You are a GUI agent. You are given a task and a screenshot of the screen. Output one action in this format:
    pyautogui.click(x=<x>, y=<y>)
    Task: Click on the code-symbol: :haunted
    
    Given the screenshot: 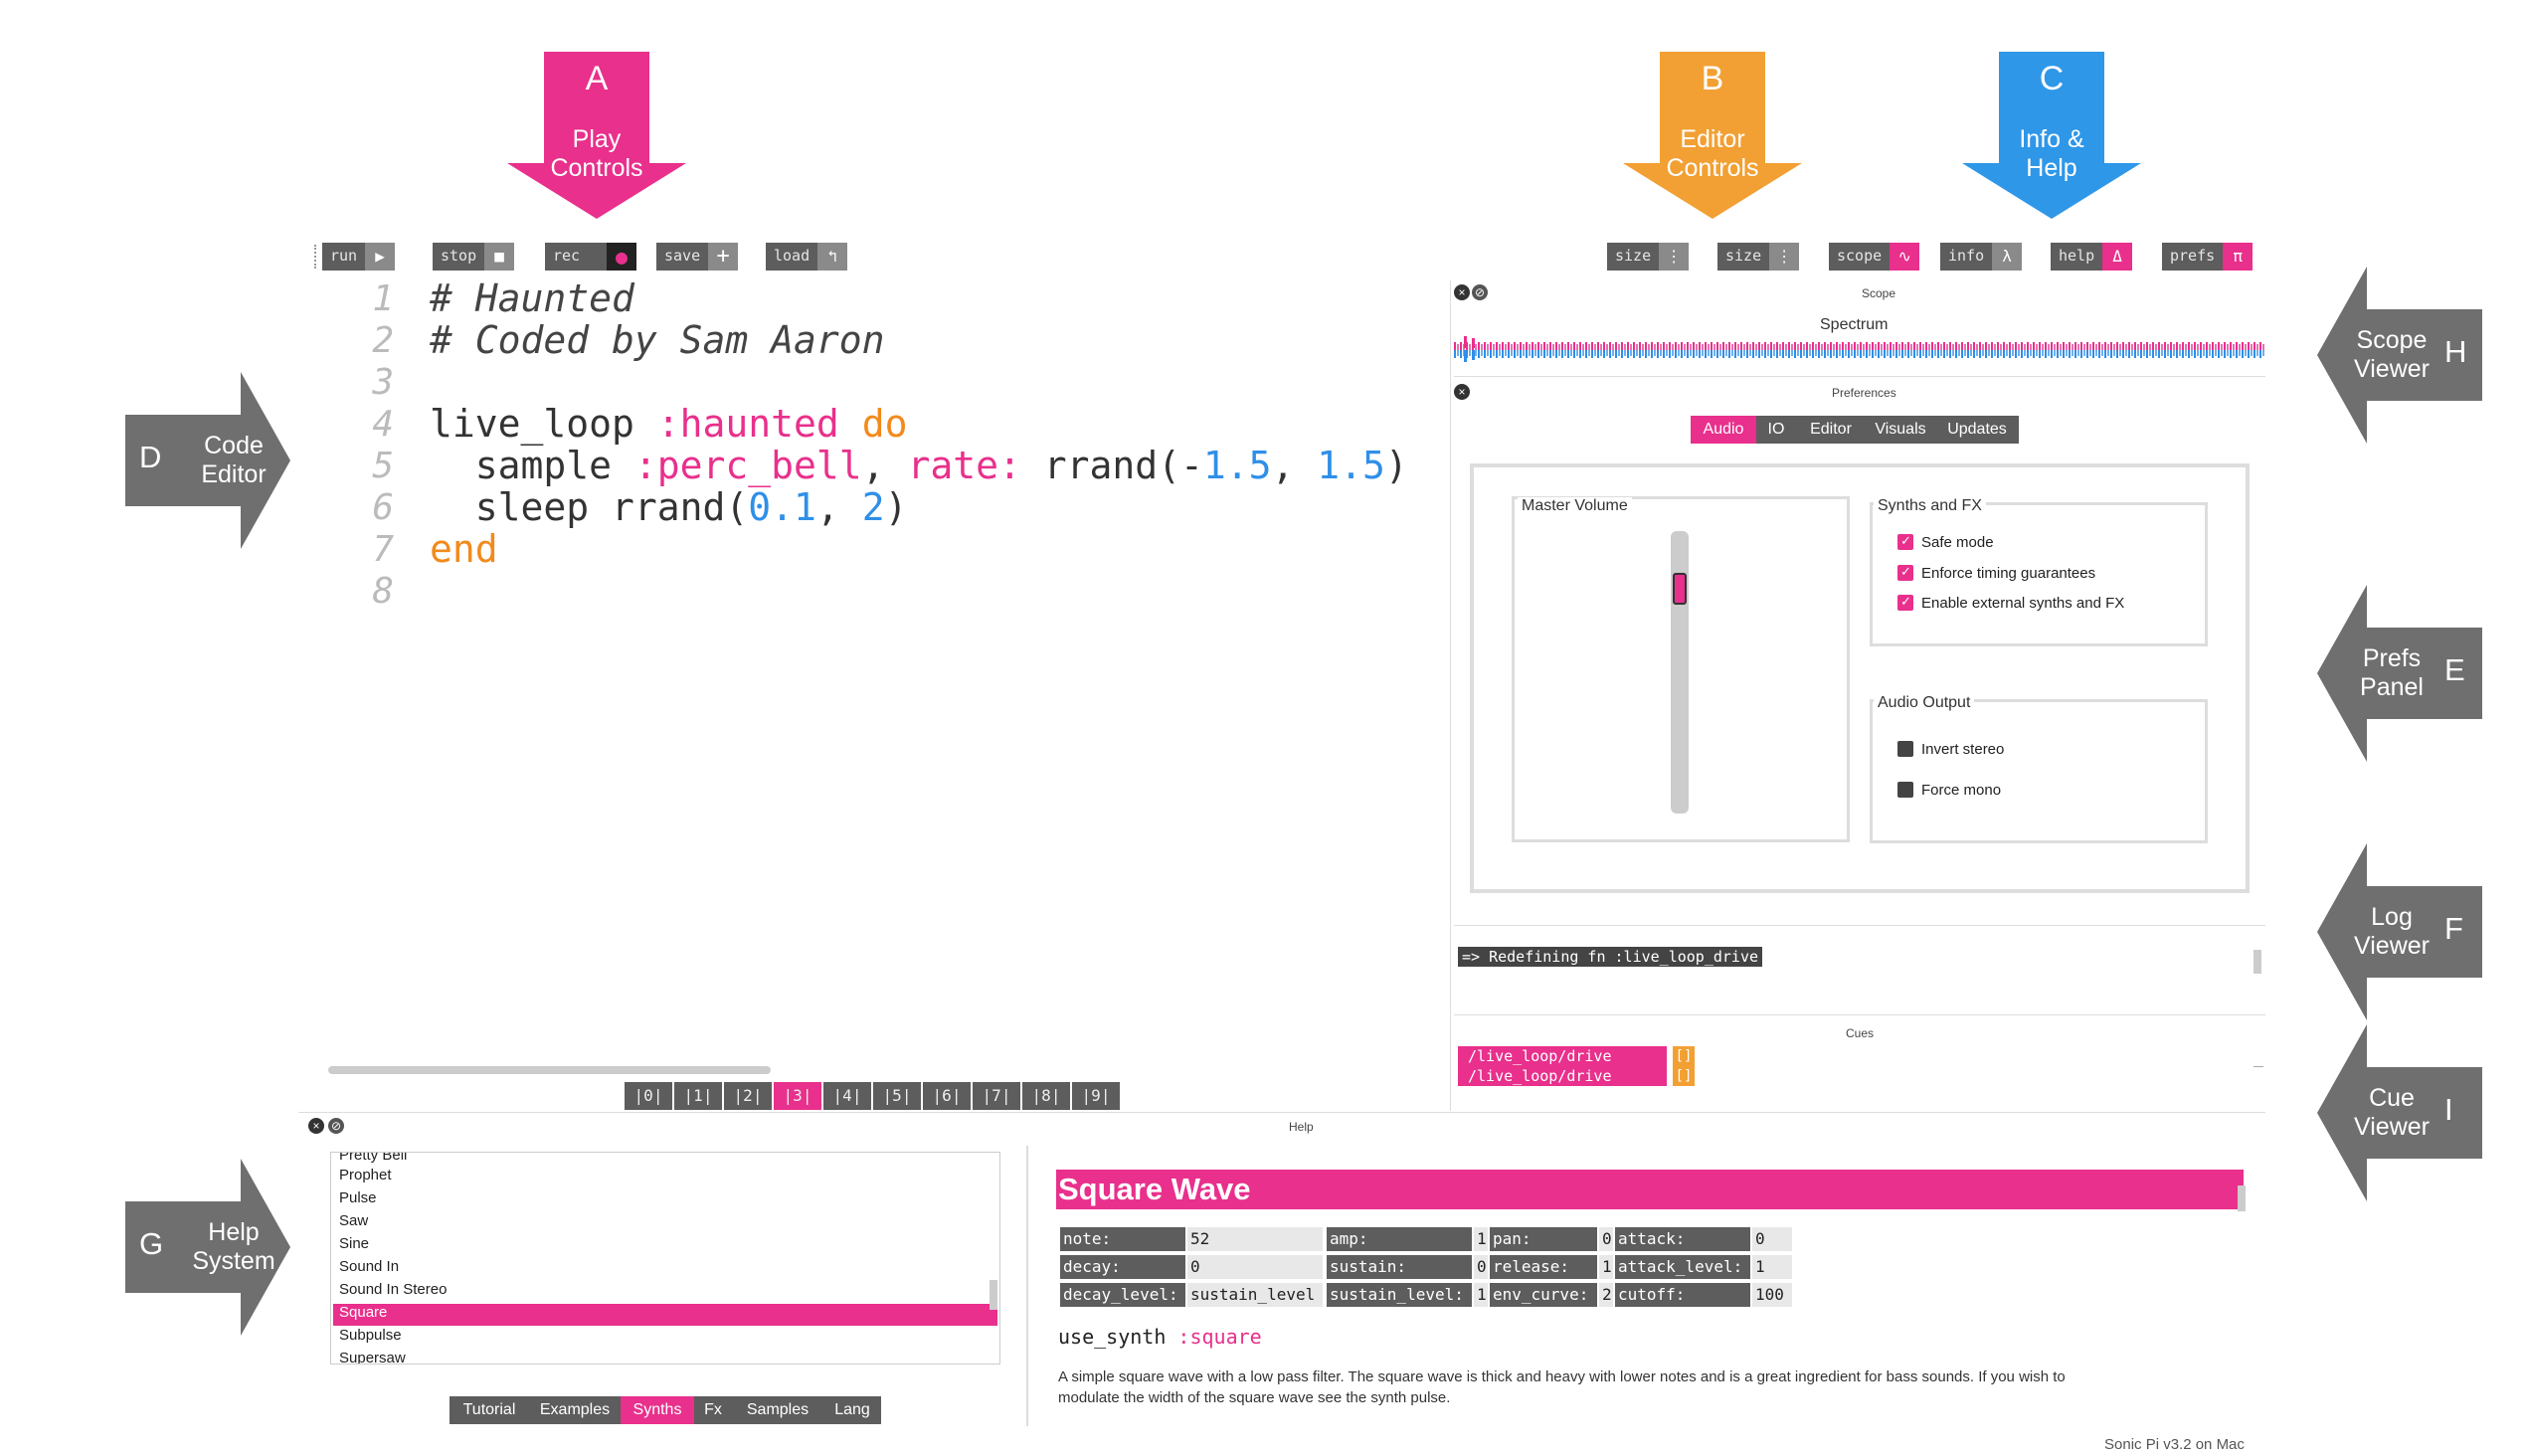 What is the action you would take?
    pyautogui.click(x=747, y=424)
    